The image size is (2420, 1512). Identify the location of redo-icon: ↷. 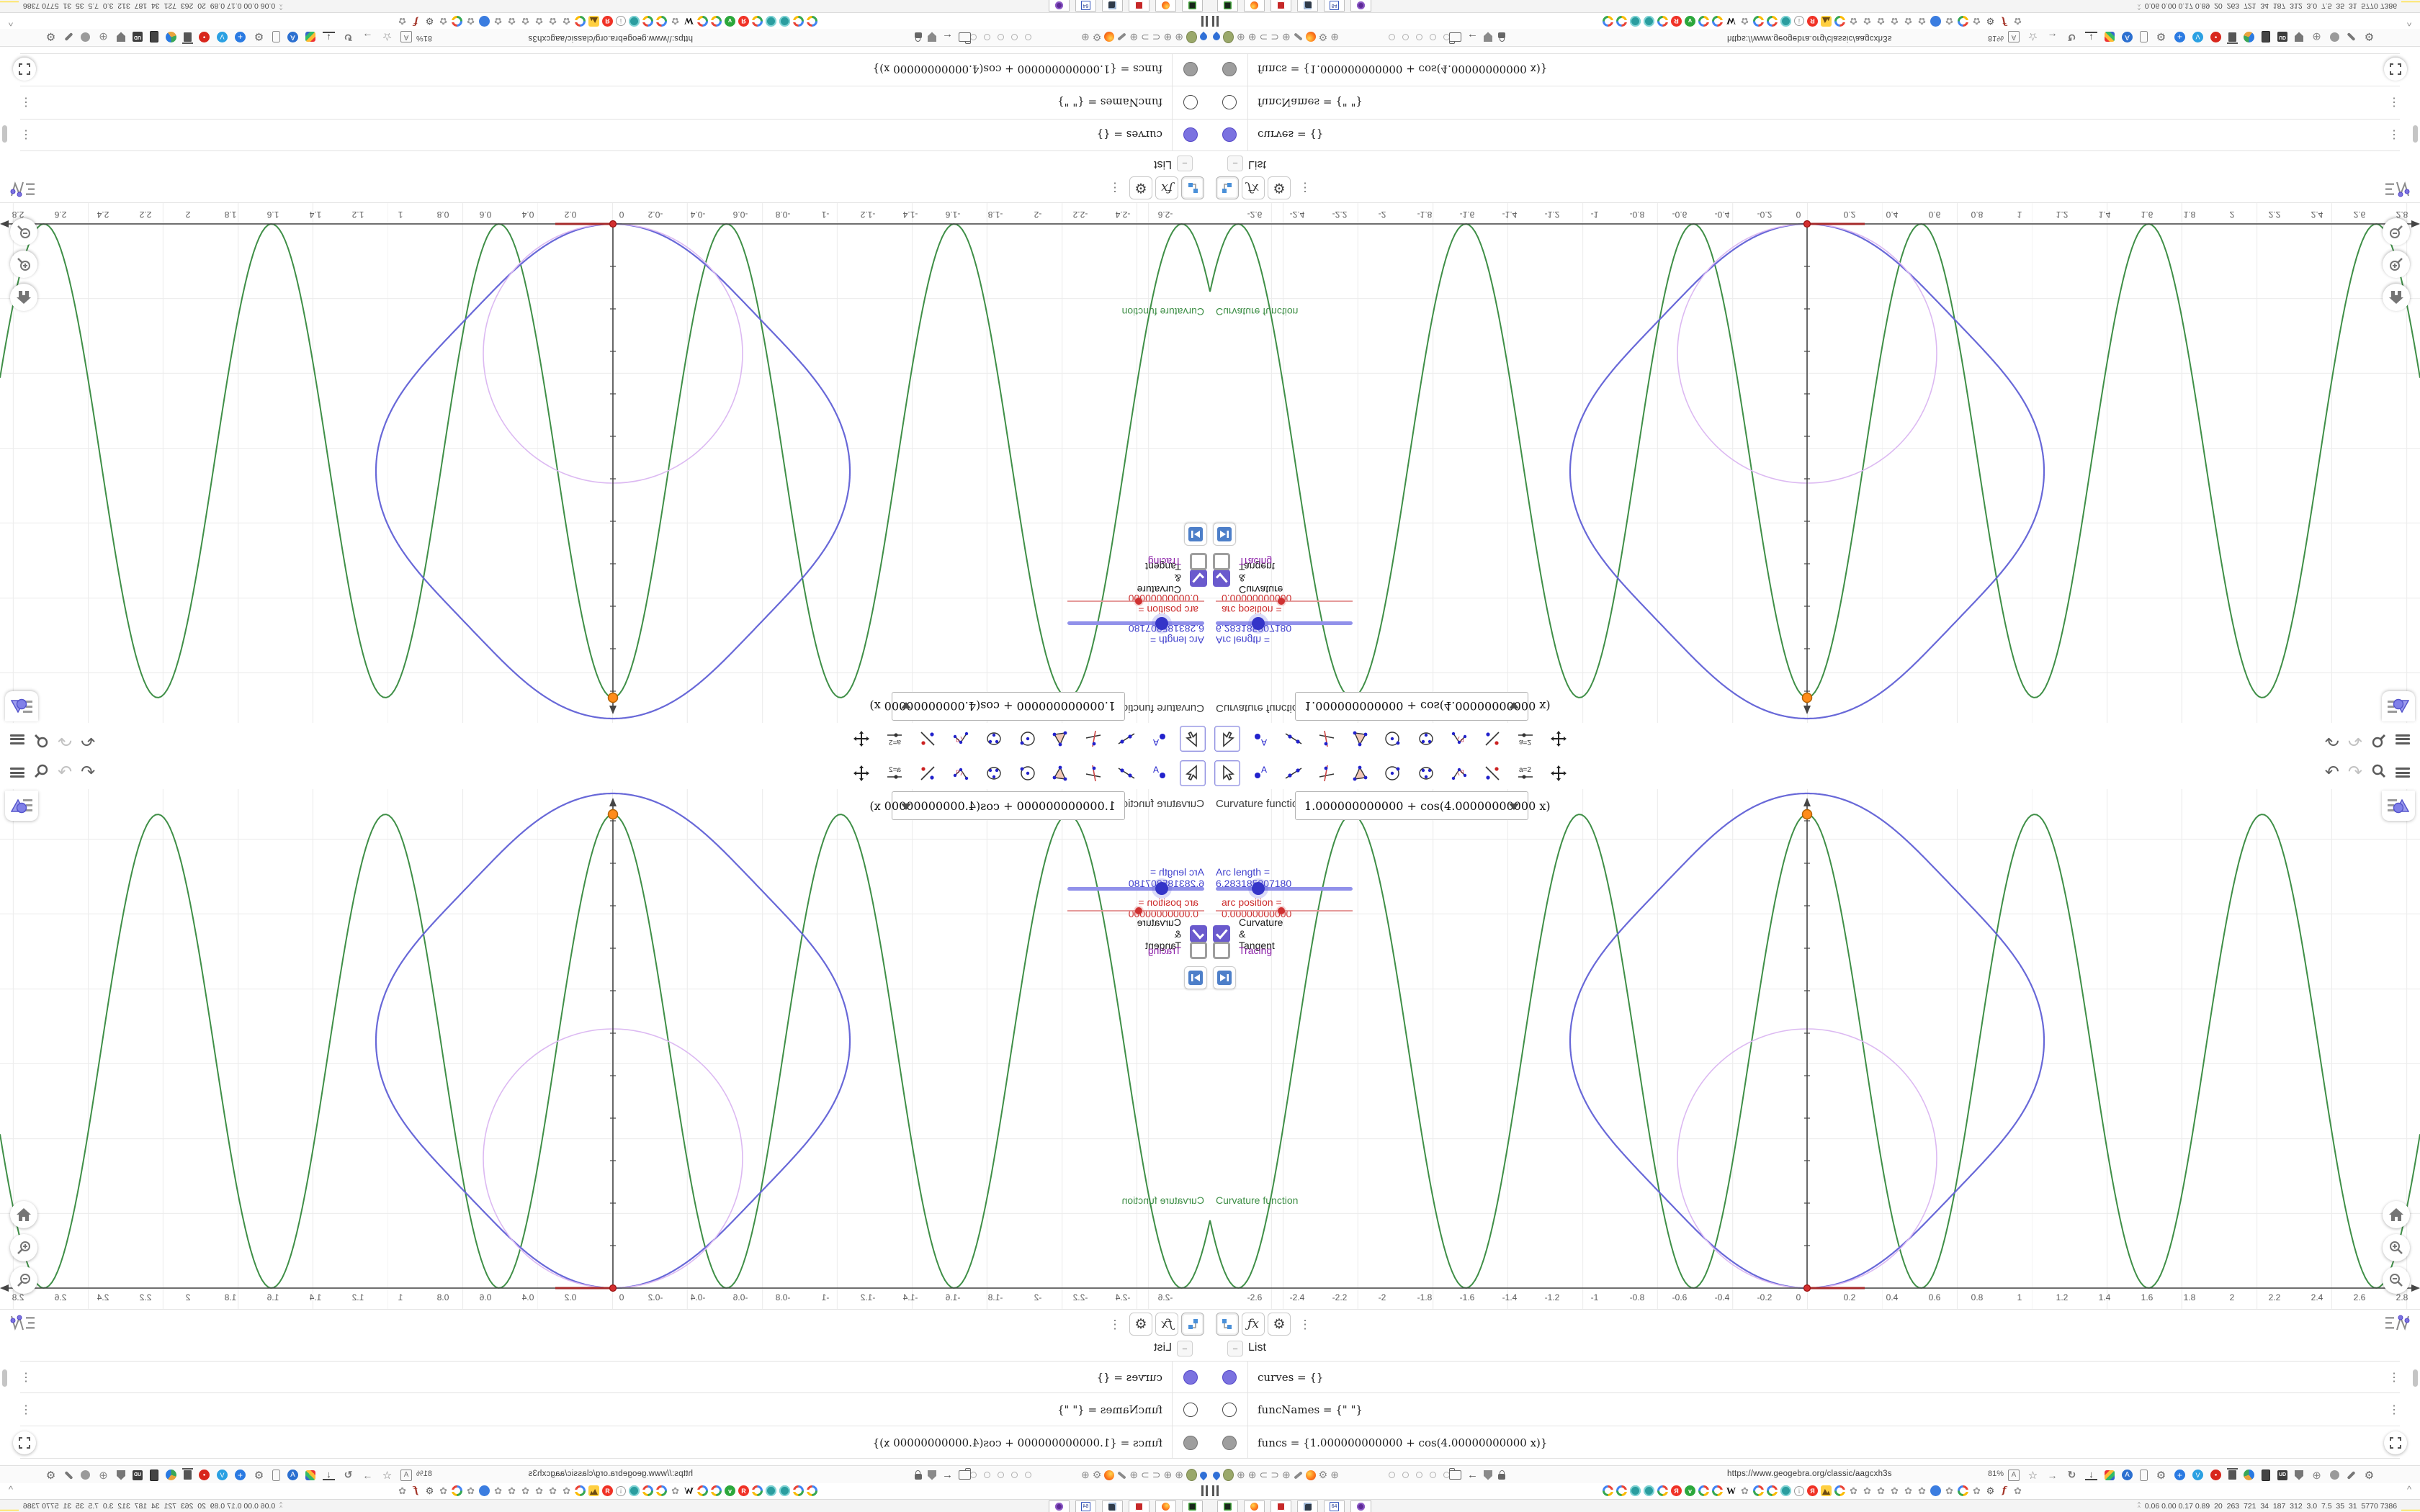
(2355, 772).